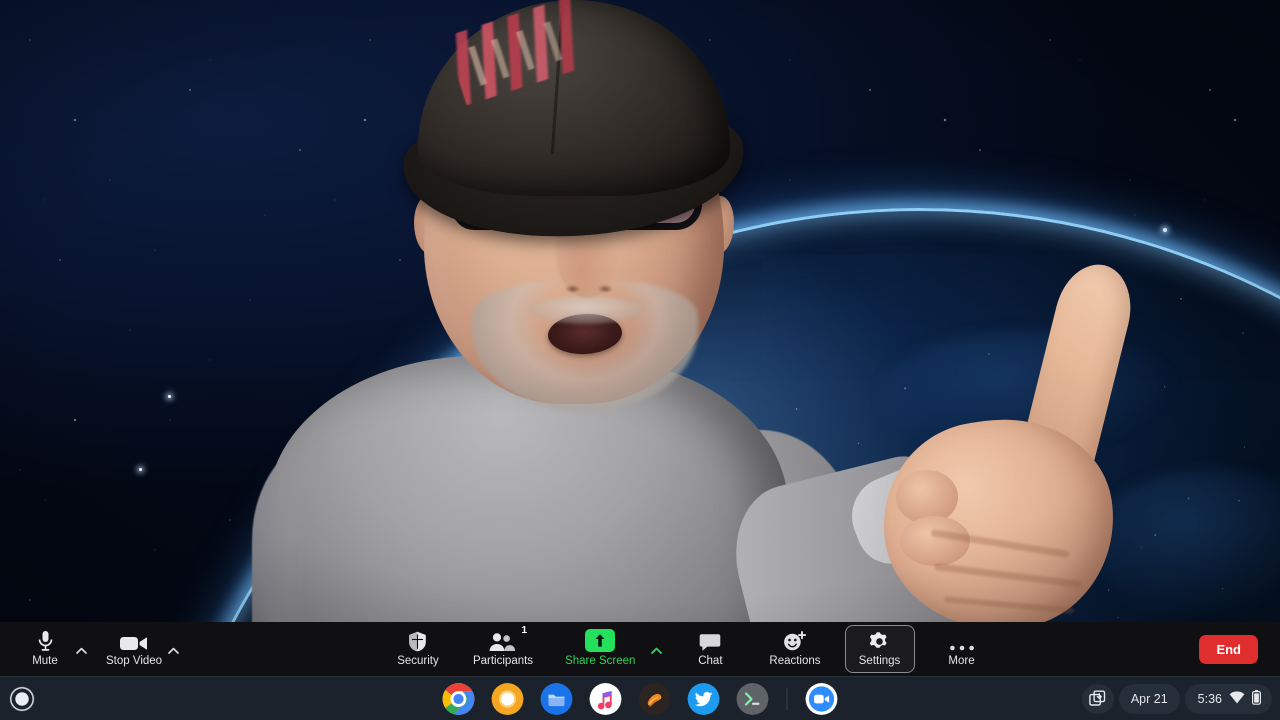 This screenshot has width=1280, height=720. Describe the element at coordinates (821, 698) in the screenshot. I see `zoom-icon` at that location.